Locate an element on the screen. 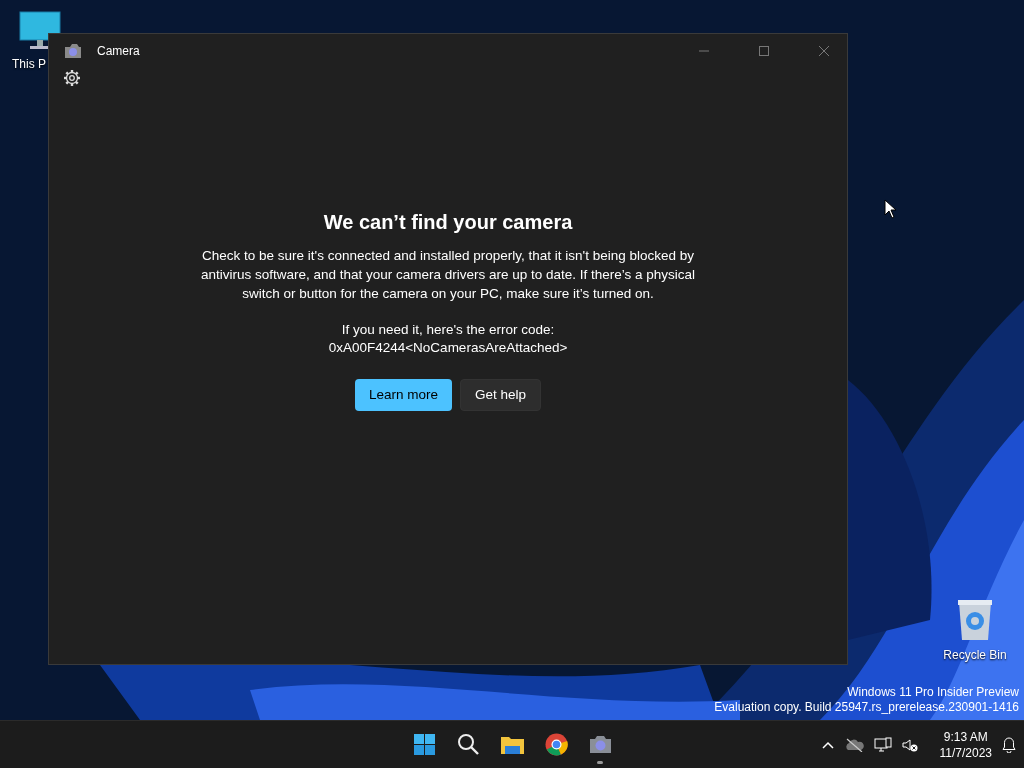 Image resolution: width=1024 pixels, height=768 pixels. time-text: 9:13 AM is located at coordinates (965, 737).